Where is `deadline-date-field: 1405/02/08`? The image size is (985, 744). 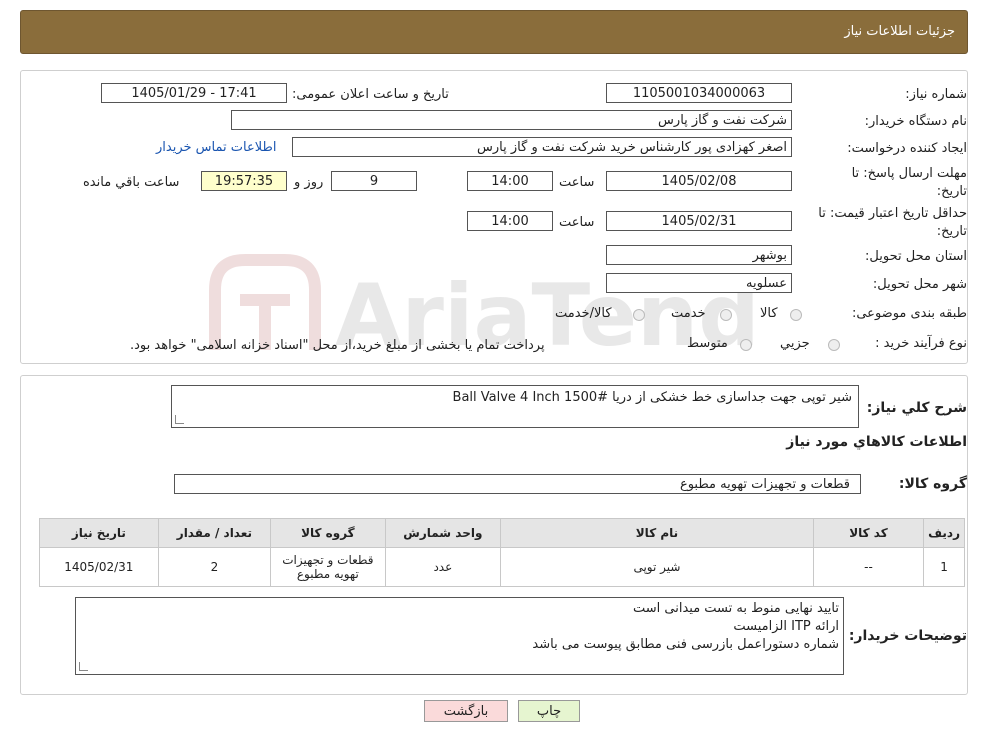 deadline-date-field: 1405/02/08 is located at coordinates (699, 181).